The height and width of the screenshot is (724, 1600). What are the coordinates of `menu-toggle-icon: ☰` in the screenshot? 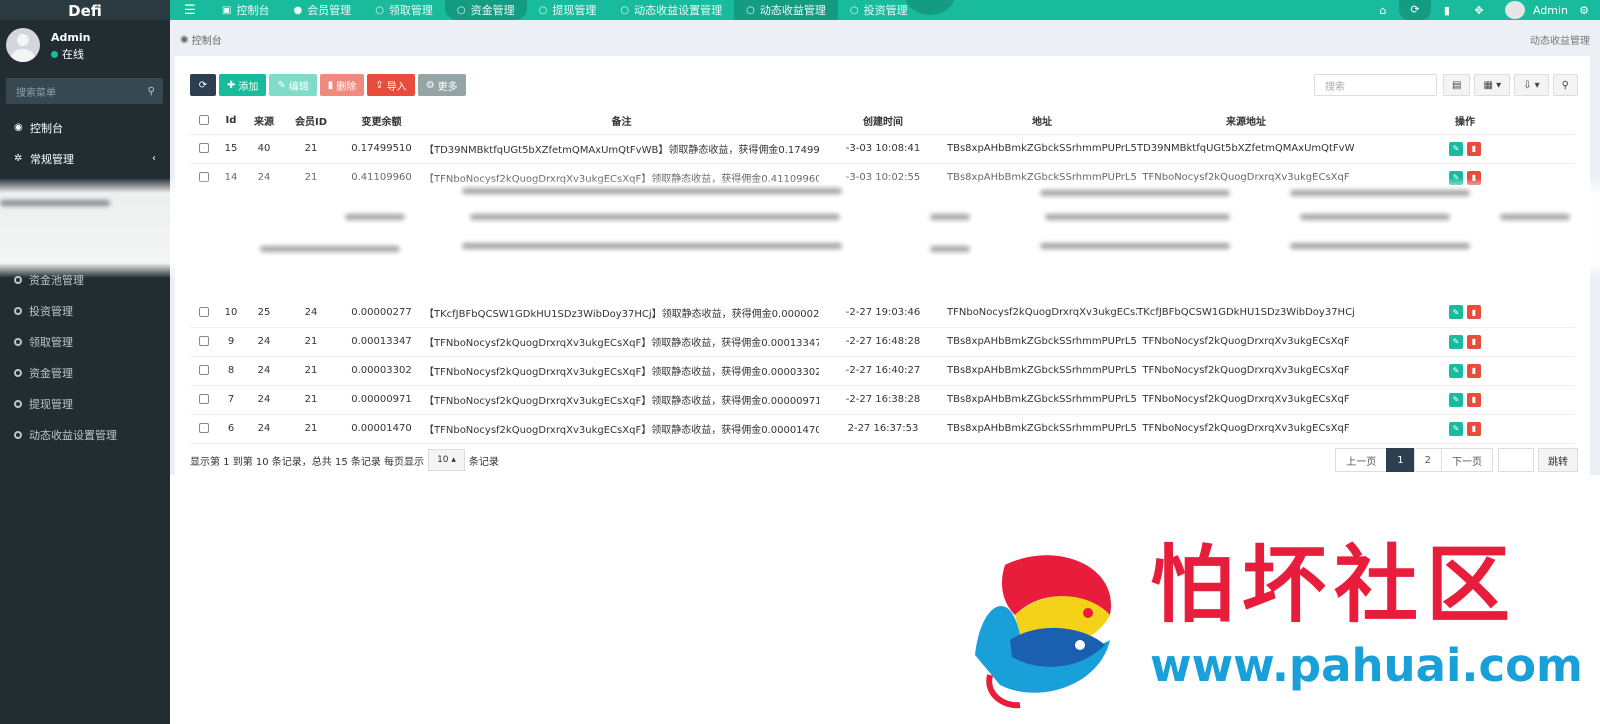 It's located at (190, 10).